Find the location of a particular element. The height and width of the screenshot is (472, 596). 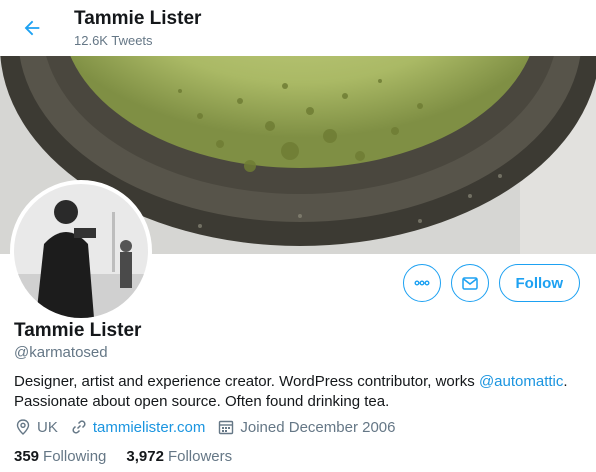

link-icon is located at coordinates (79, 427).